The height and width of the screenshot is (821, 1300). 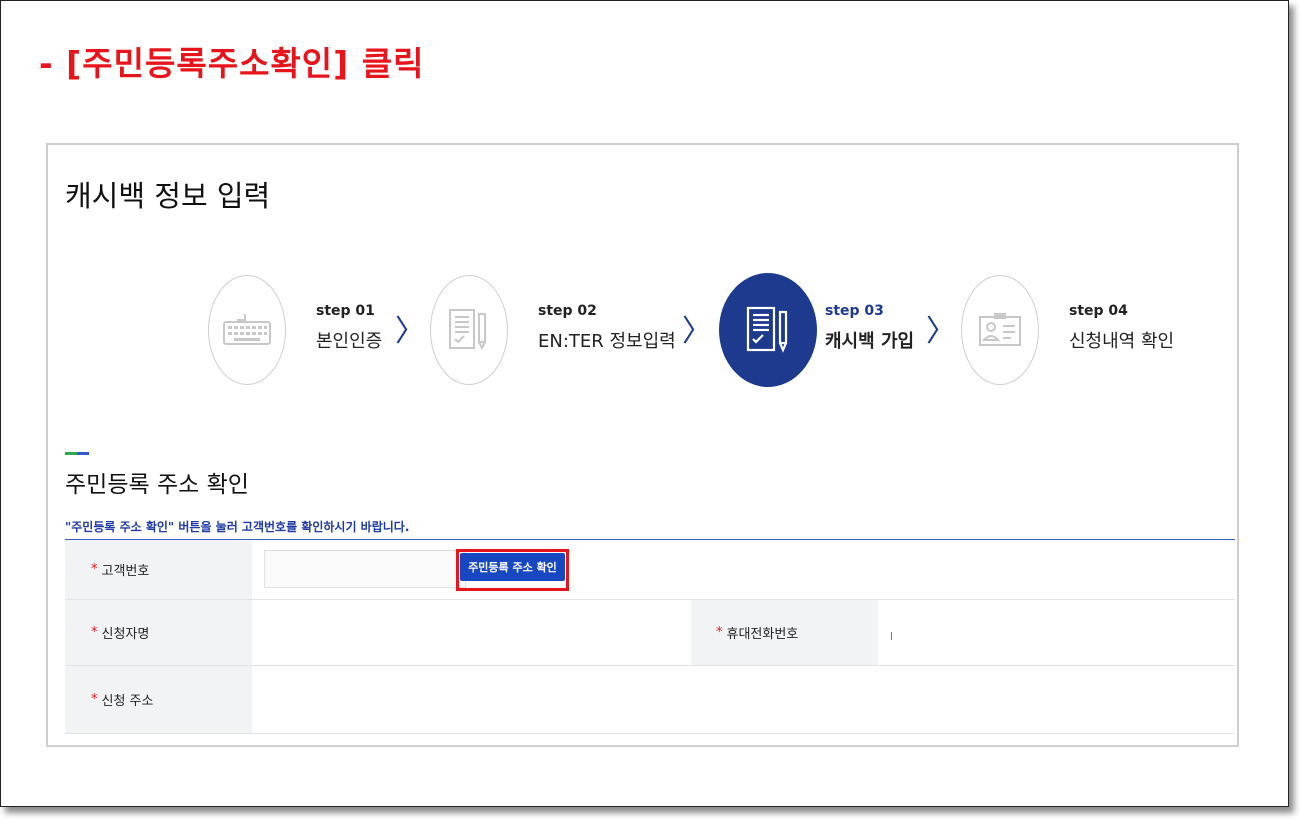 I want to click on form-row-customer-number: * 고객번호 주민등록 주소 확인, so click(x=650, y=570).